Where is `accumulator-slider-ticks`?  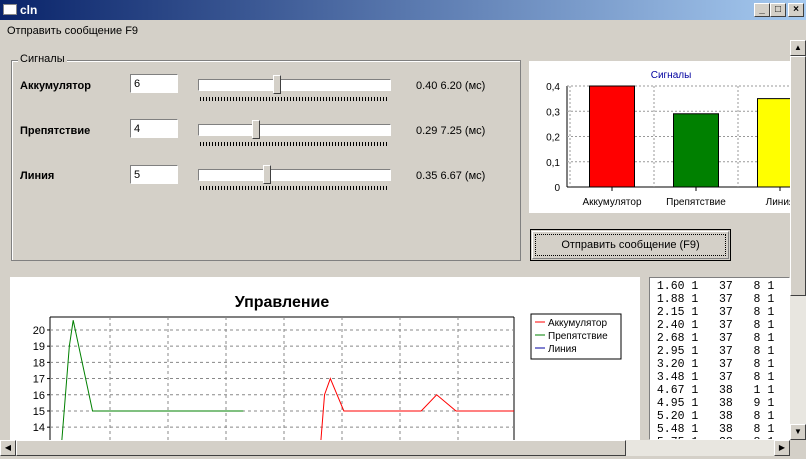 accumulator-slider-ticks is located at coordinates (294, 99).